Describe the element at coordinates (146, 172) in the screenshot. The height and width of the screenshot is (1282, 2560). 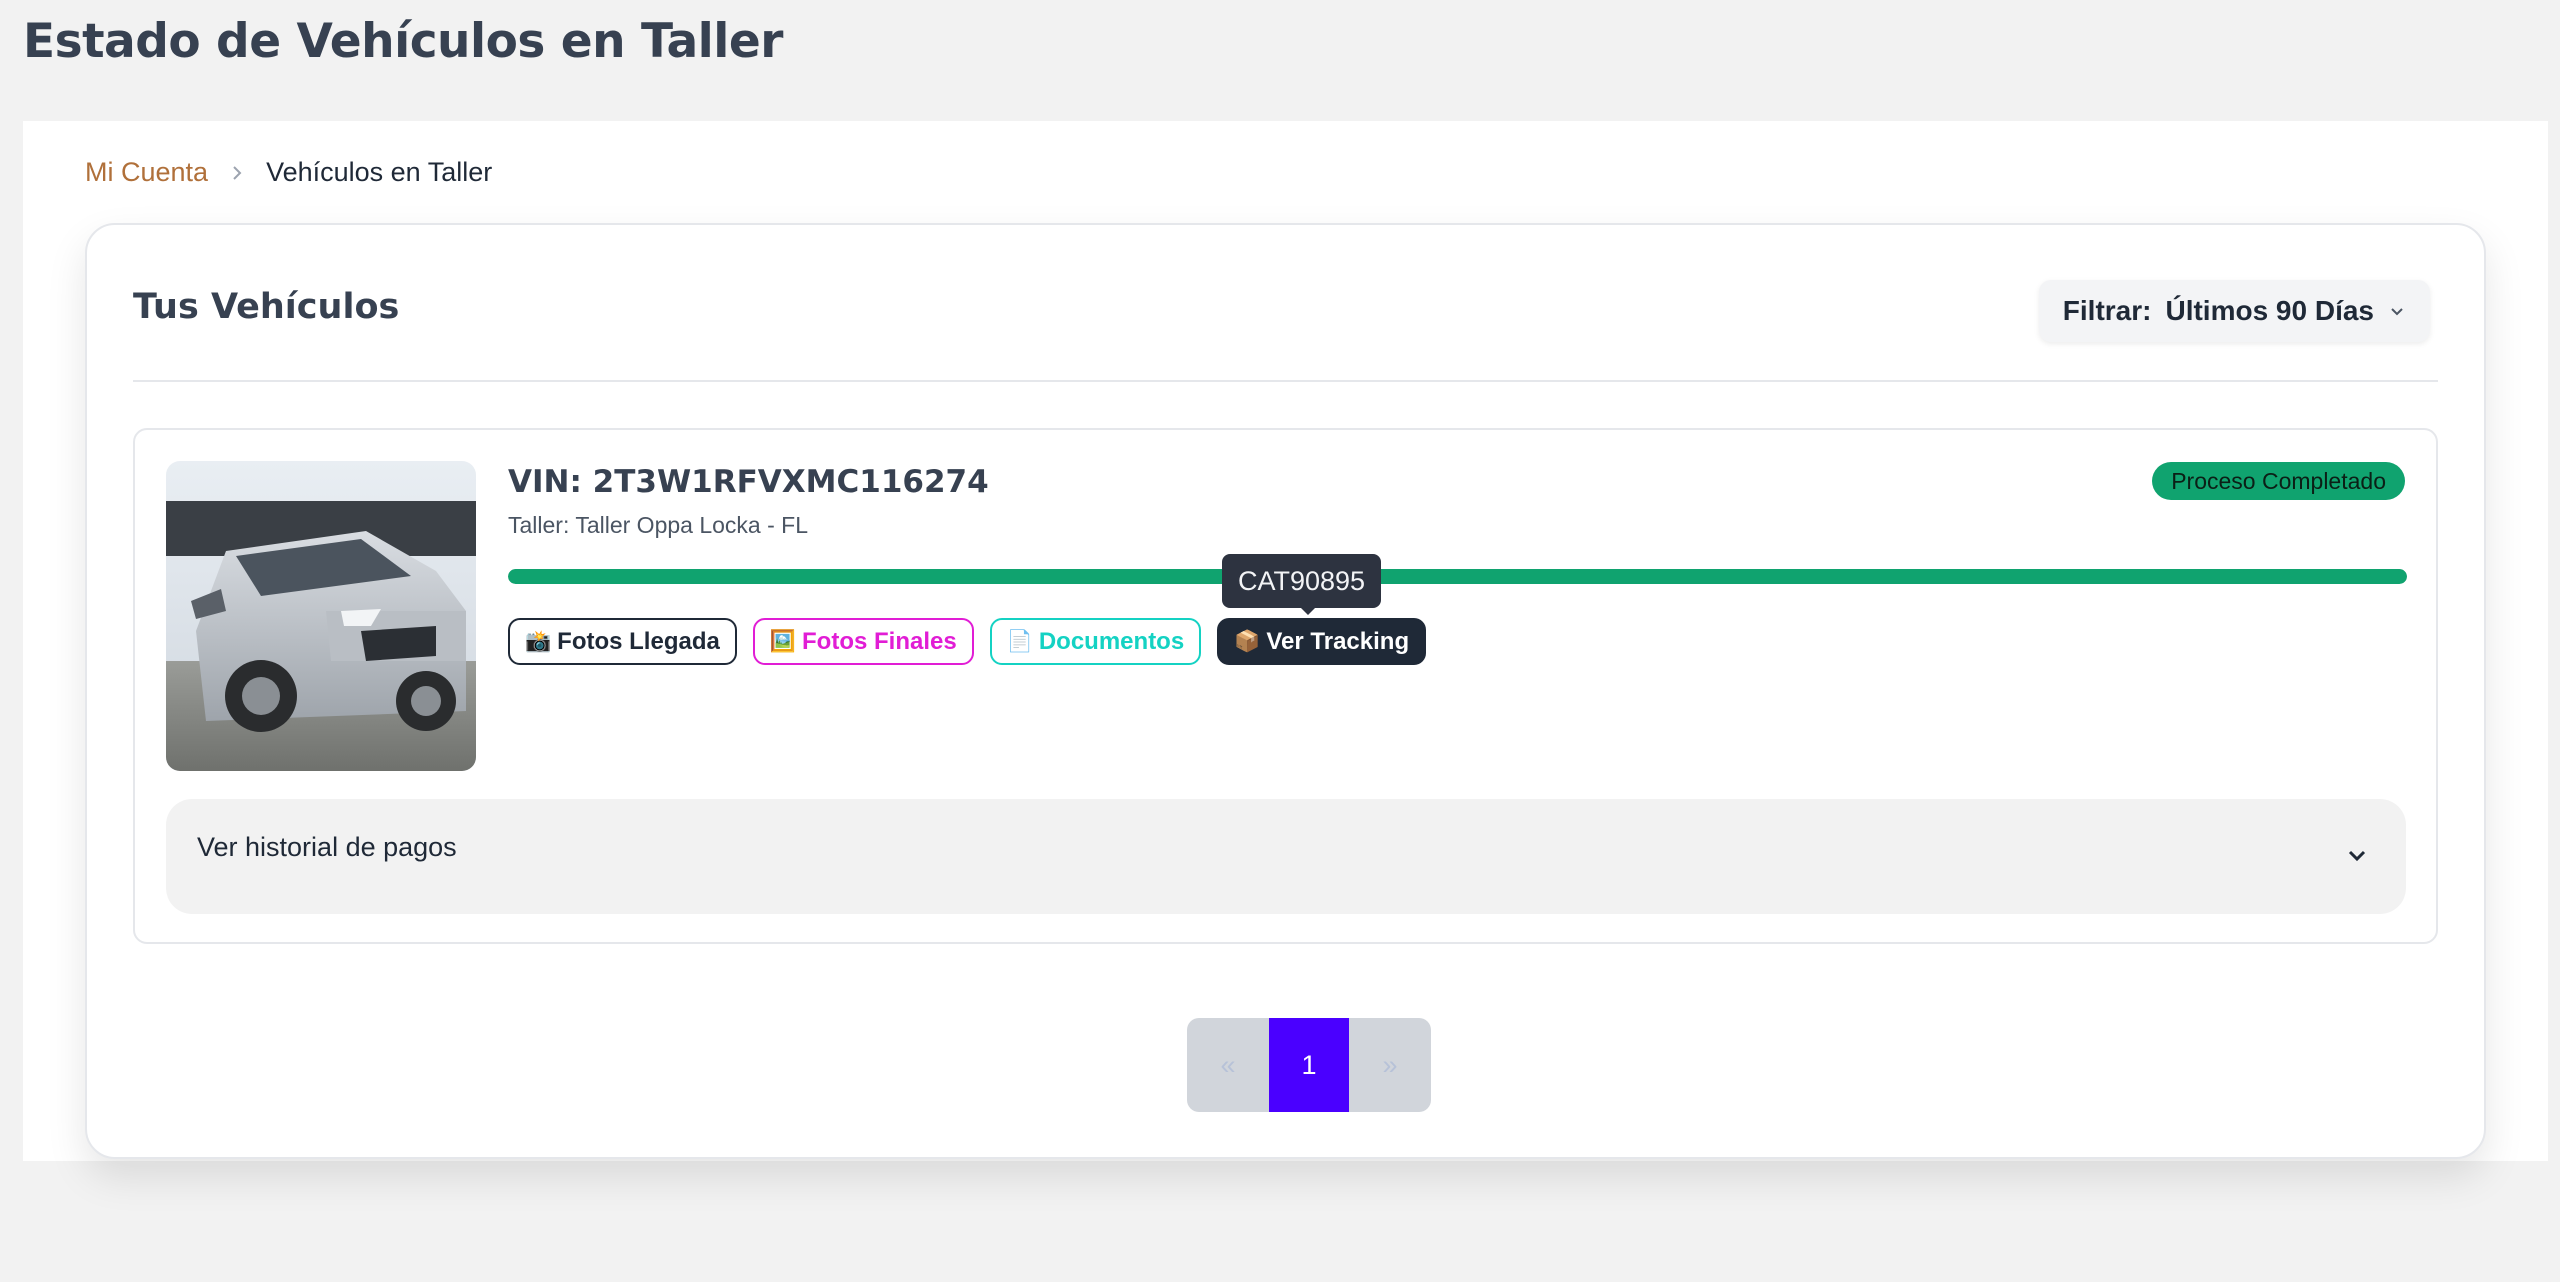
I see `breadcrumb-link-mi-cuenta: Mi Cuenta` at that location.